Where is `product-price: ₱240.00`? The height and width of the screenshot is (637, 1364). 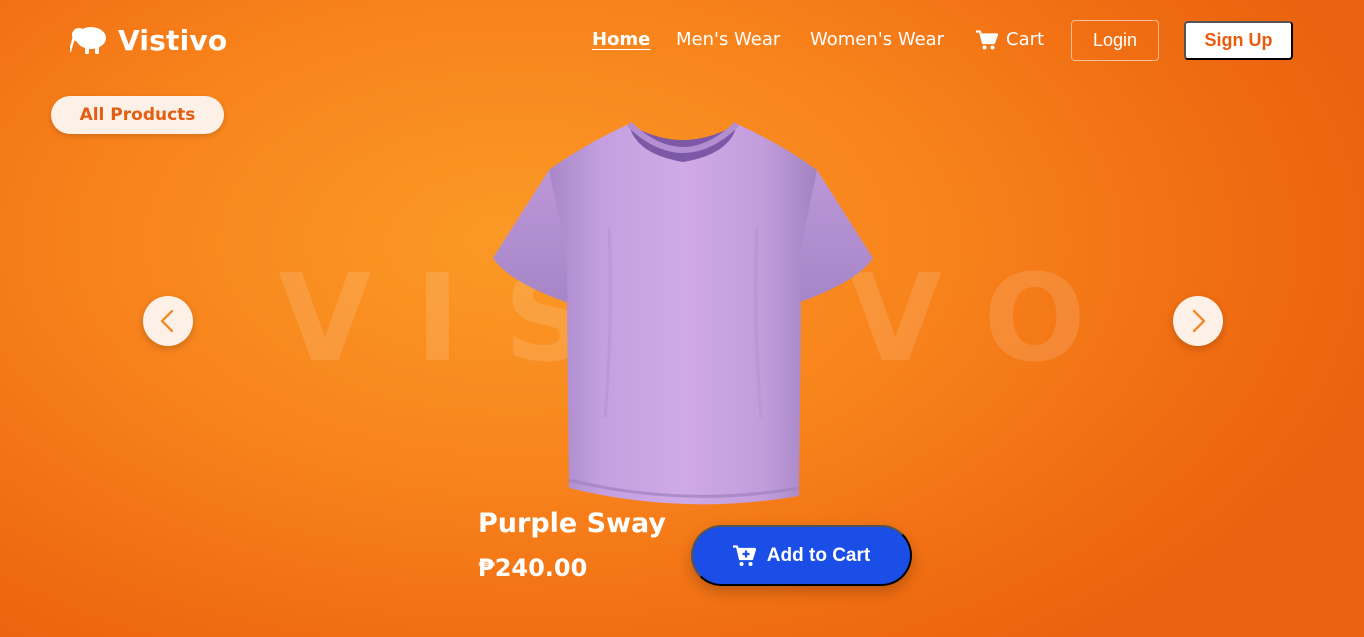 product-price: ₱240.00 is located at coordinates (533, 568).